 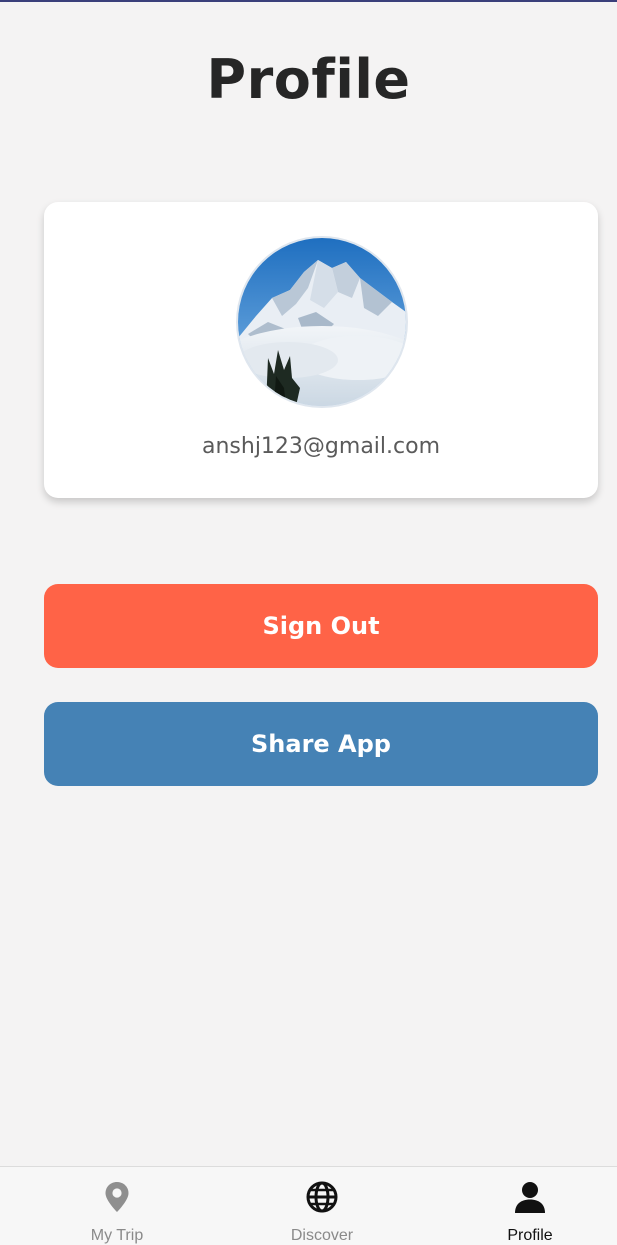 I want to click on nav-item-discover: Discover, so click(x=322, y=1206).